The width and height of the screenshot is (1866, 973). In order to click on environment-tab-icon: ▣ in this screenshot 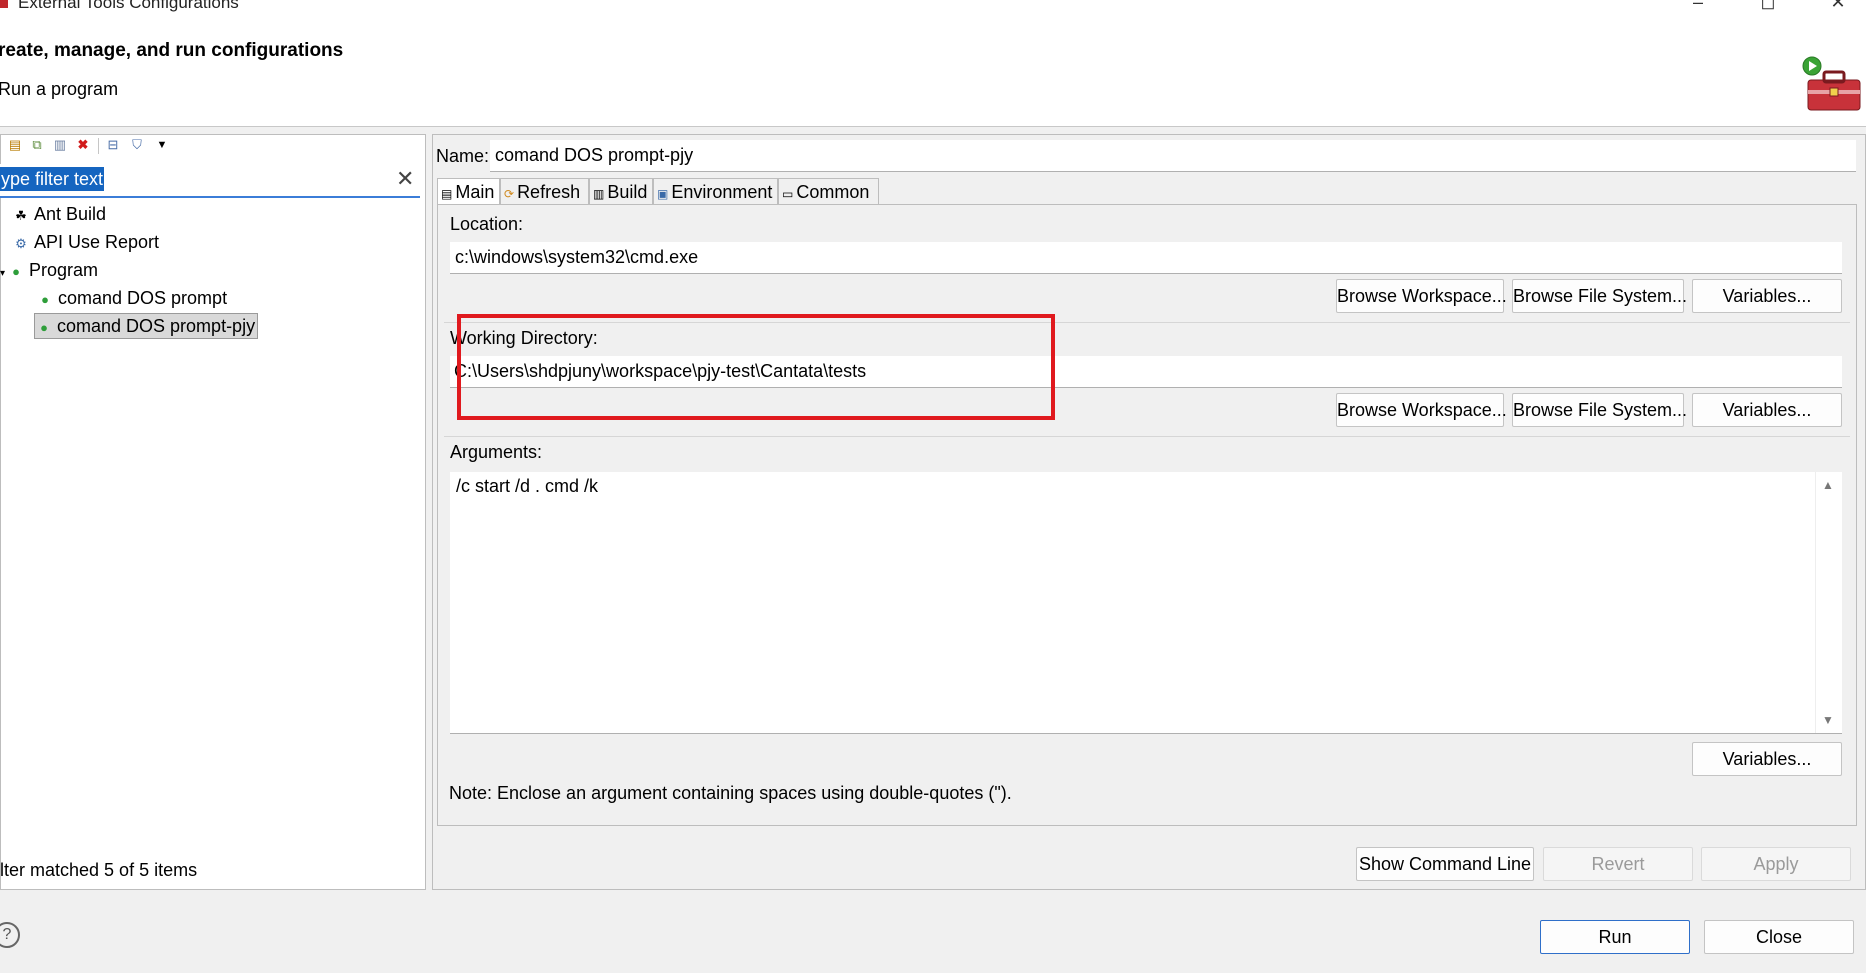, I will do `click(663, 194)`.